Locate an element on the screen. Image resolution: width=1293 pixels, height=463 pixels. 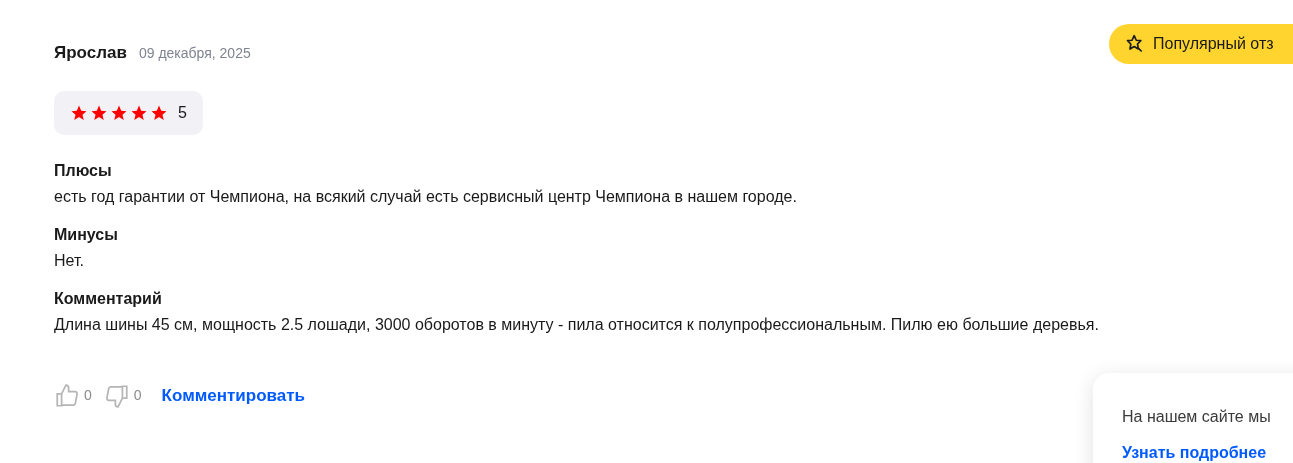
dislike-button: 0 is located at coordinates (122, 395).